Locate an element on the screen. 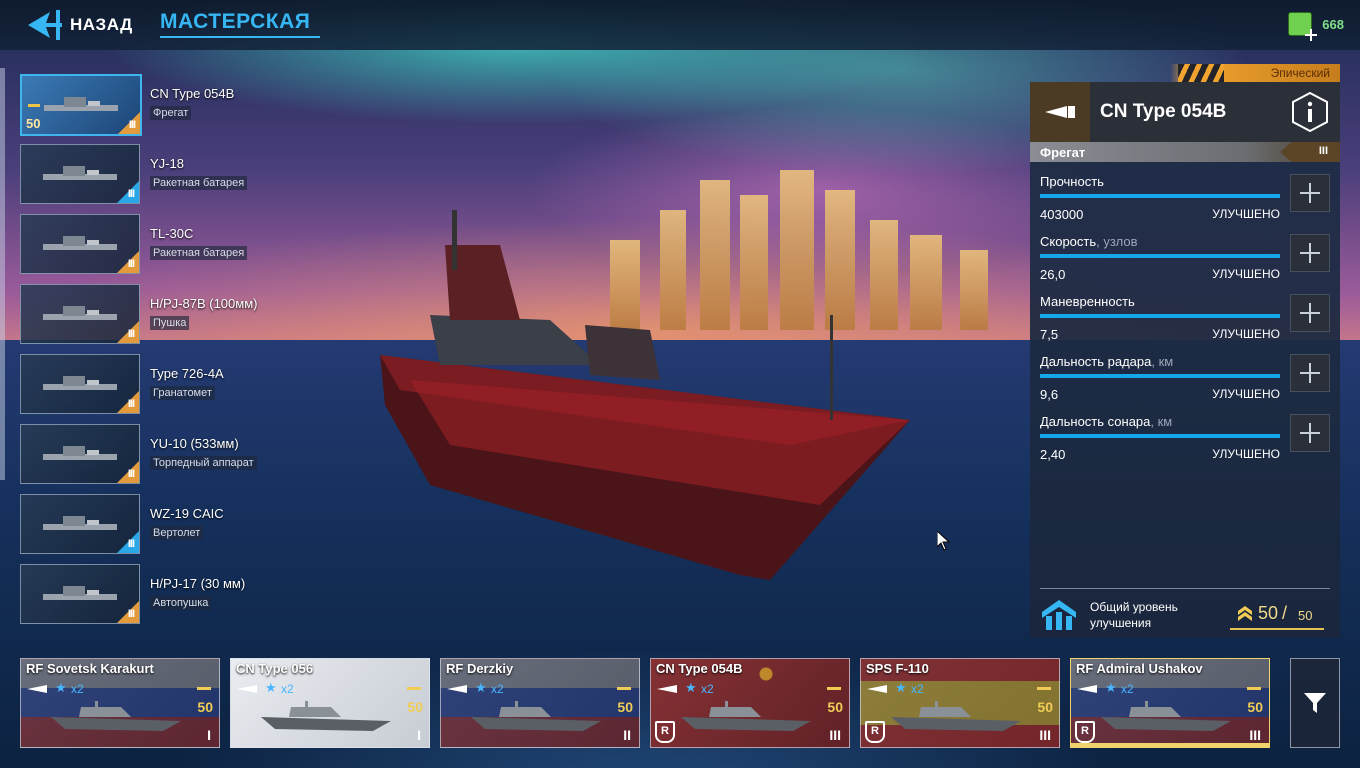 This screenshot has height=768, width=1360. stat-value: 26,0 is located at coordinates (1053, 274).